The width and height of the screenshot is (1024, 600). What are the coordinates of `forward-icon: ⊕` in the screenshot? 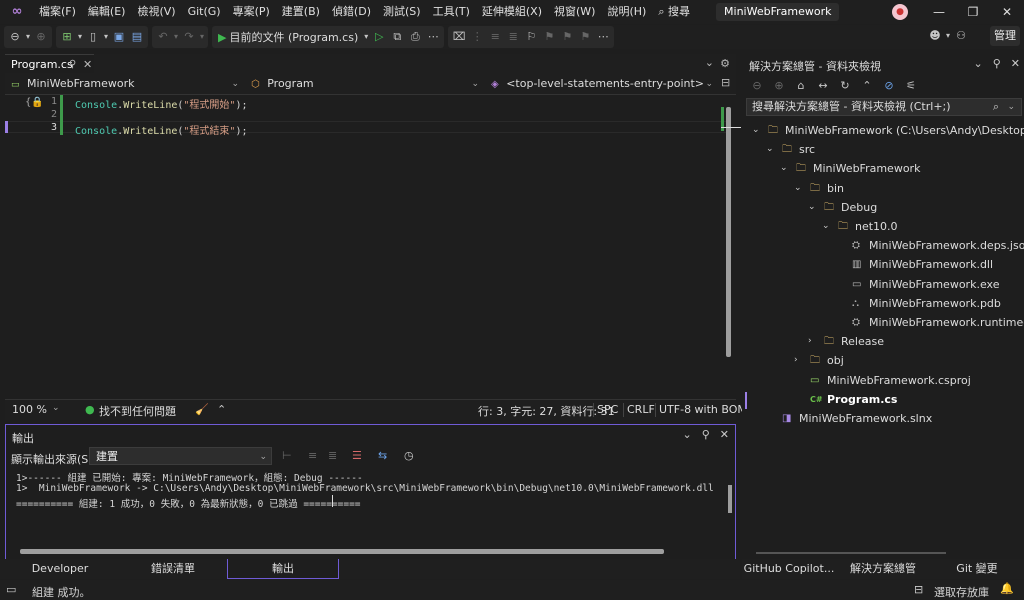 It's located at (779, 86).